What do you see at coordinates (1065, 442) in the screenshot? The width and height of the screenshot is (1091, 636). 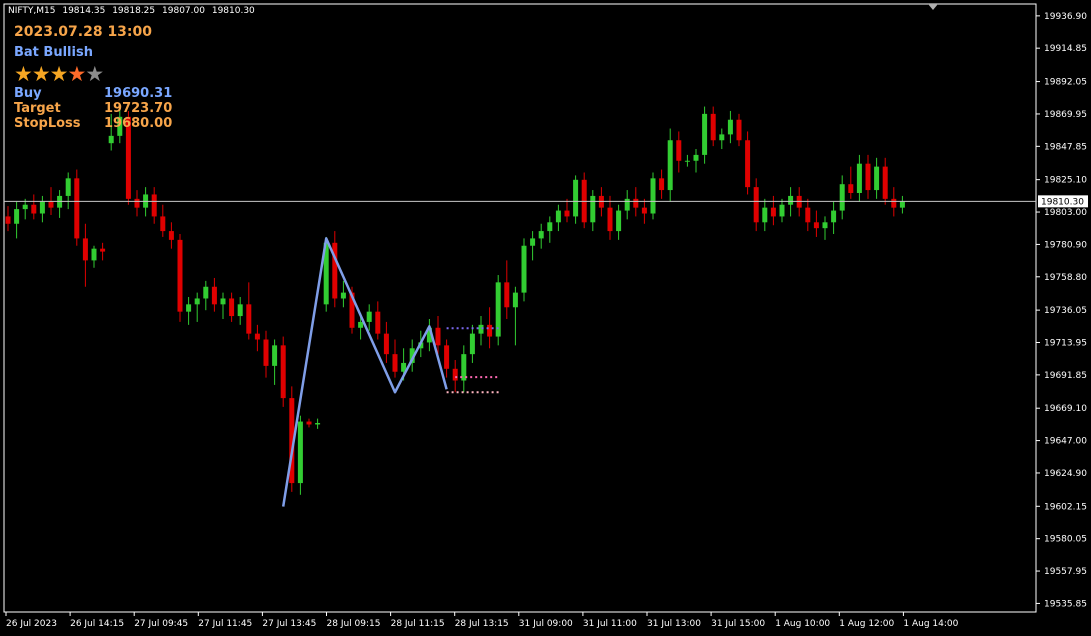 I see `y-tick-label: 19647.00` at bounding box center [1065, 442].